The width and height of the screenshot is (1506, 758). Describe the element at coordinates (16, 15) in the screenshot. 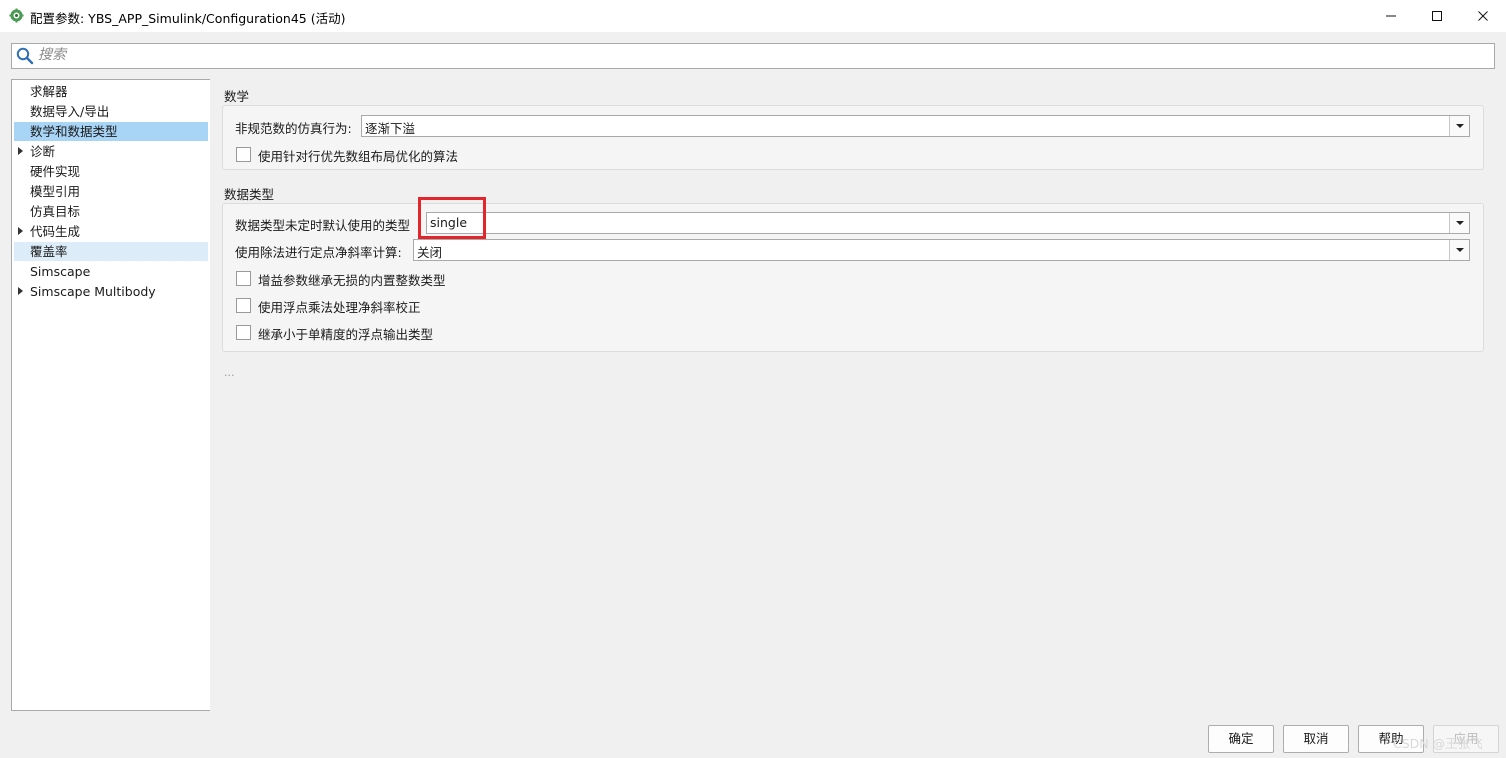

I see `matlab-app-icon` at that location.